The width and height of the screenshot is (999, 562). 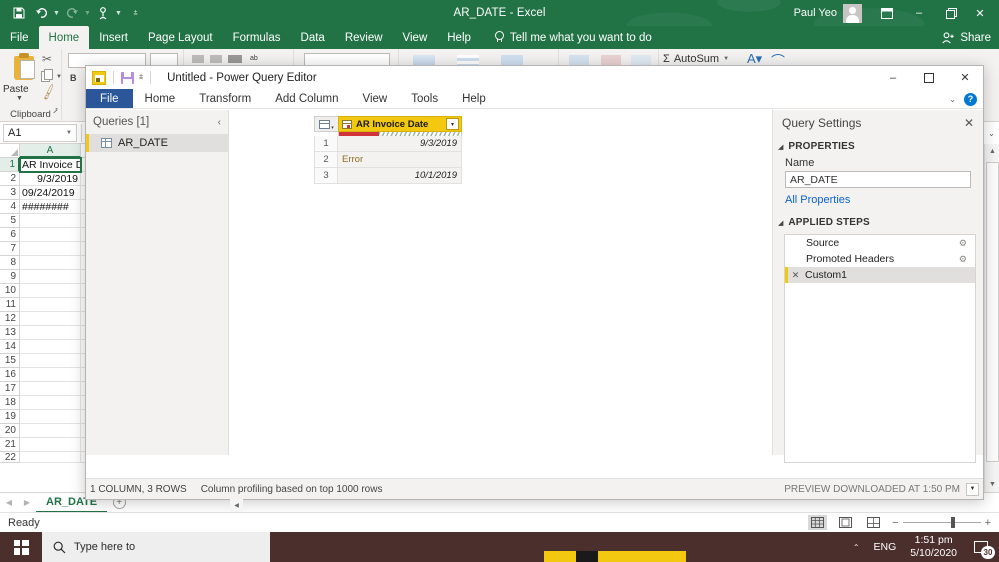 I want to click on ribbon-tab-review: Review, so click(x=364, y=37).